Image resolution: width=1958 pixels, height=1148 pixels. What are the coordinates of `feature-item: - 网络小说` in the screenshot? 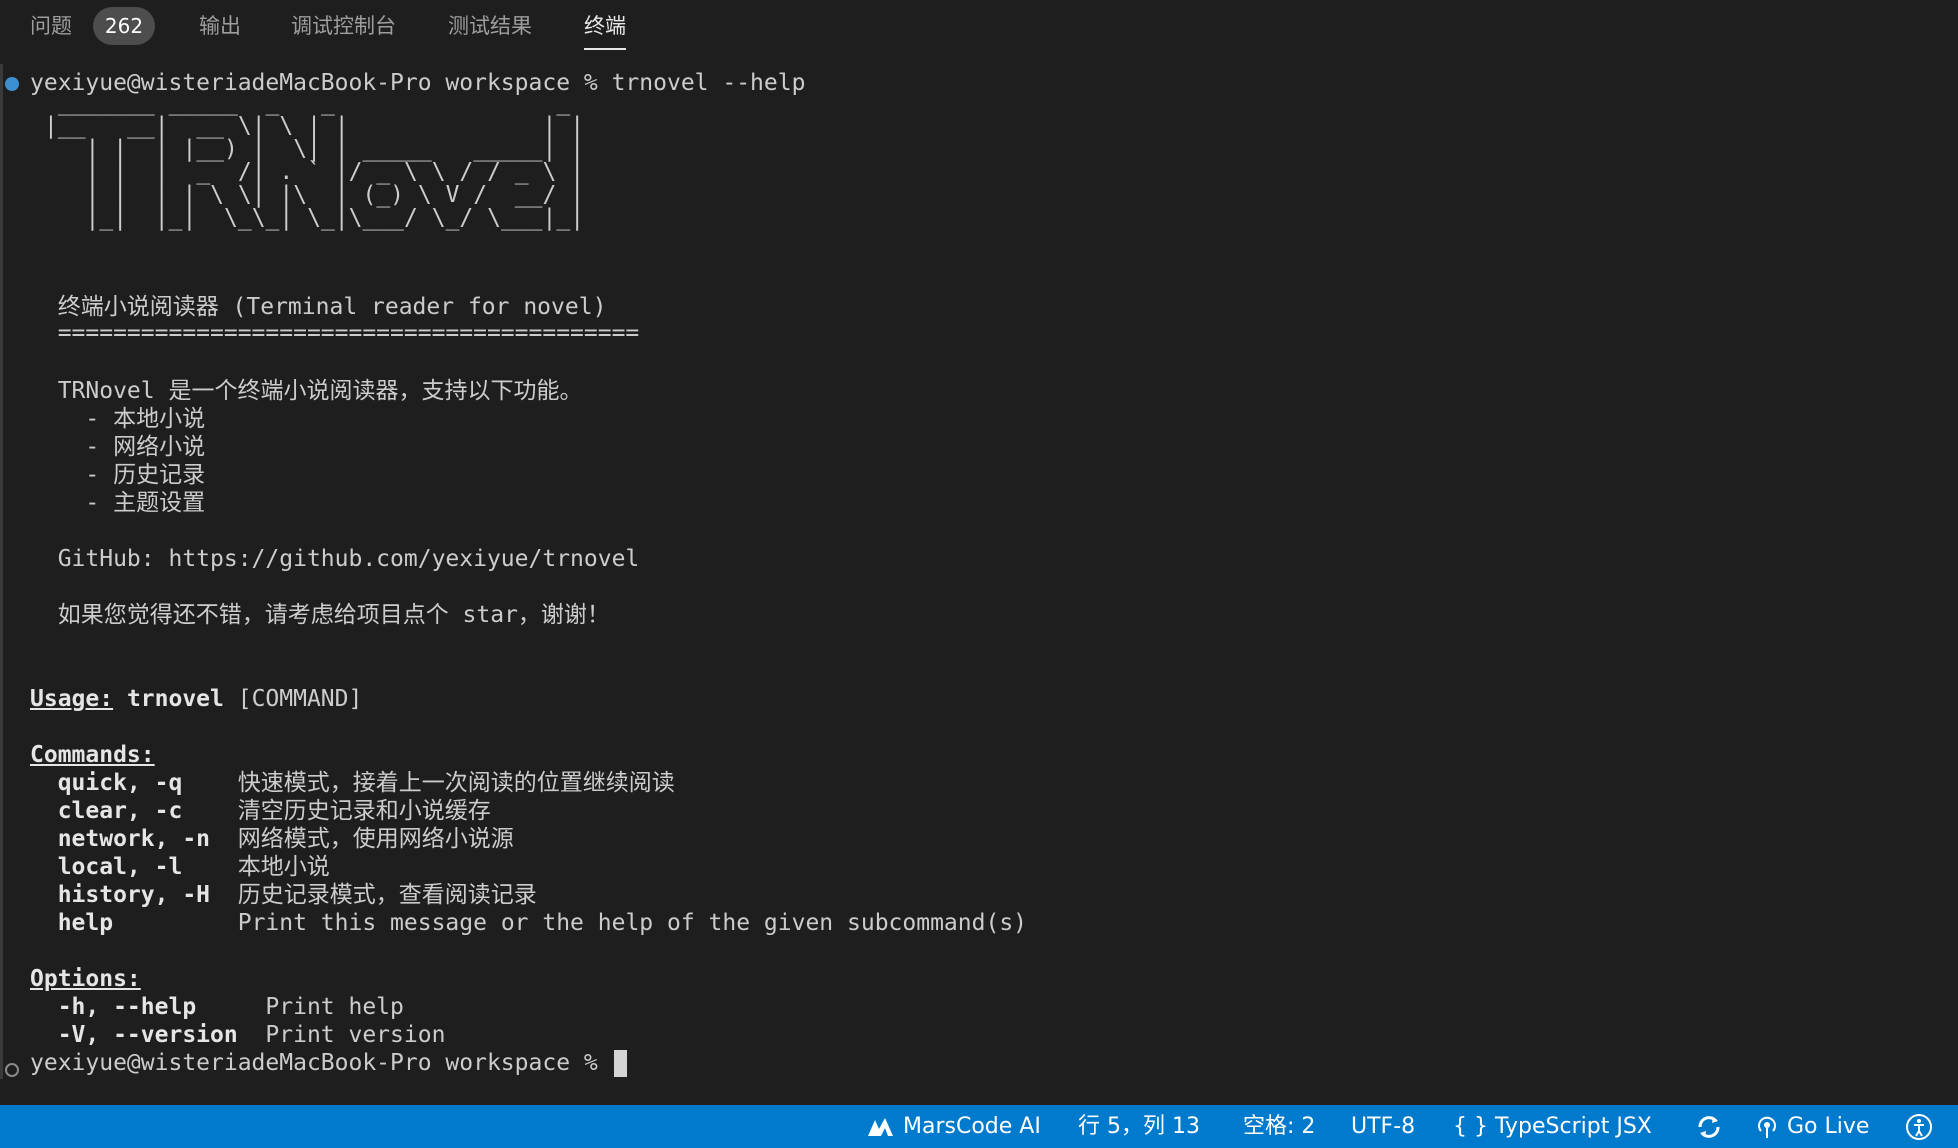 It's located at (118, 447).